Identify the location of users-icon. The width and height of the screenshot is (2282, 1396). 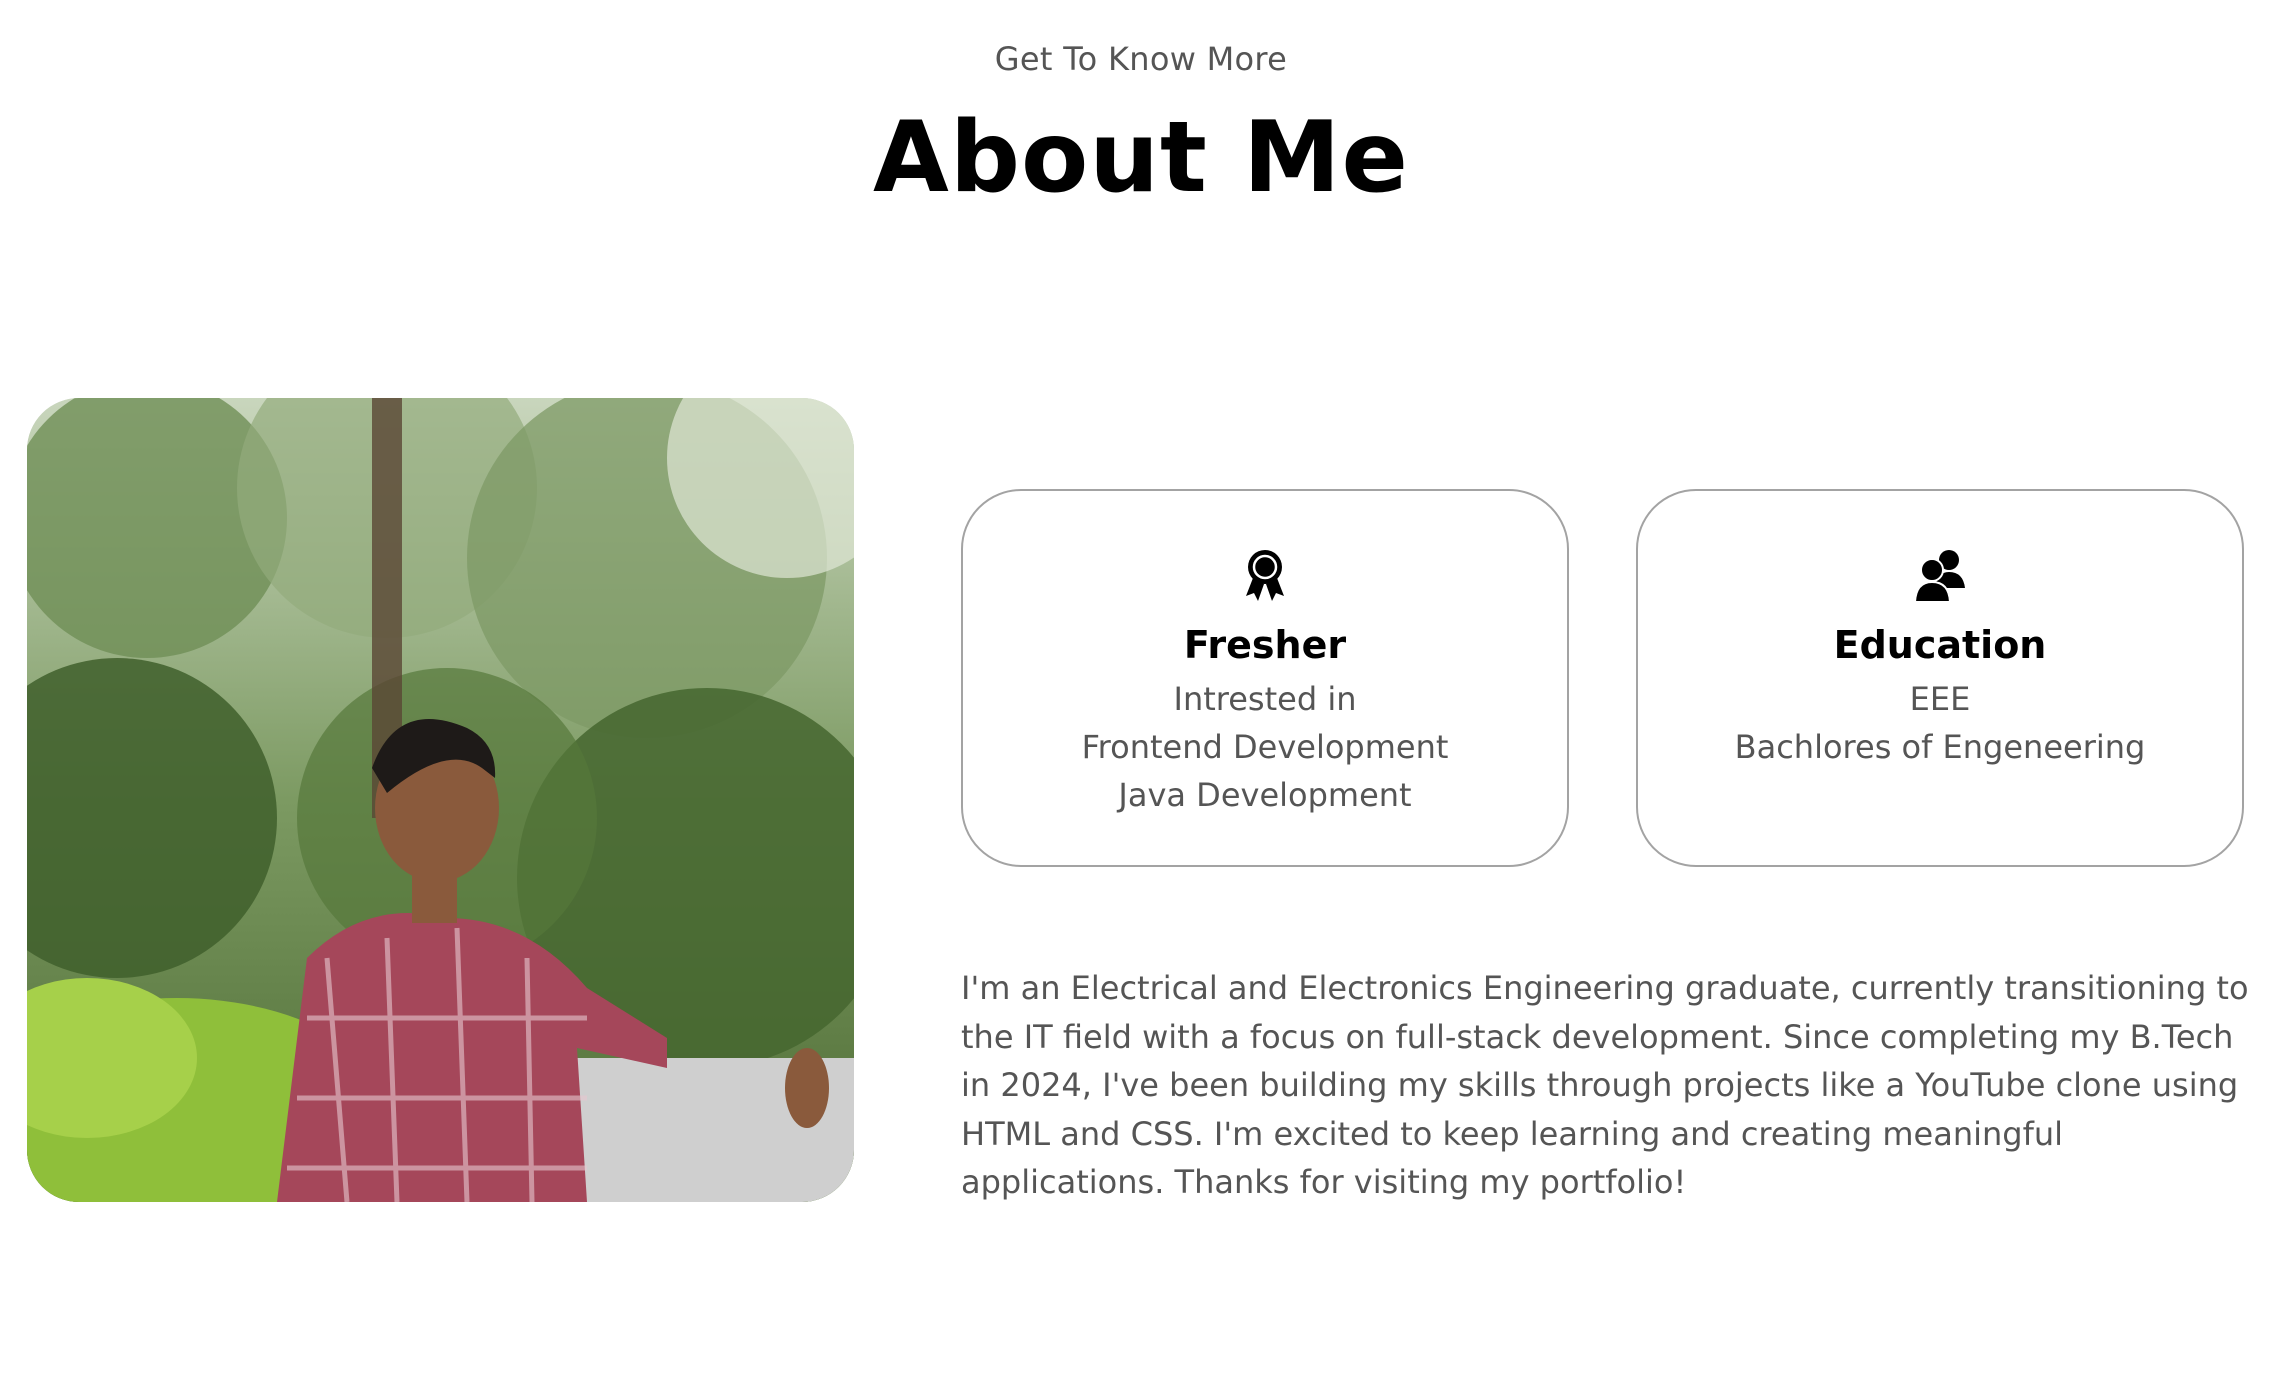
(1940, 576).